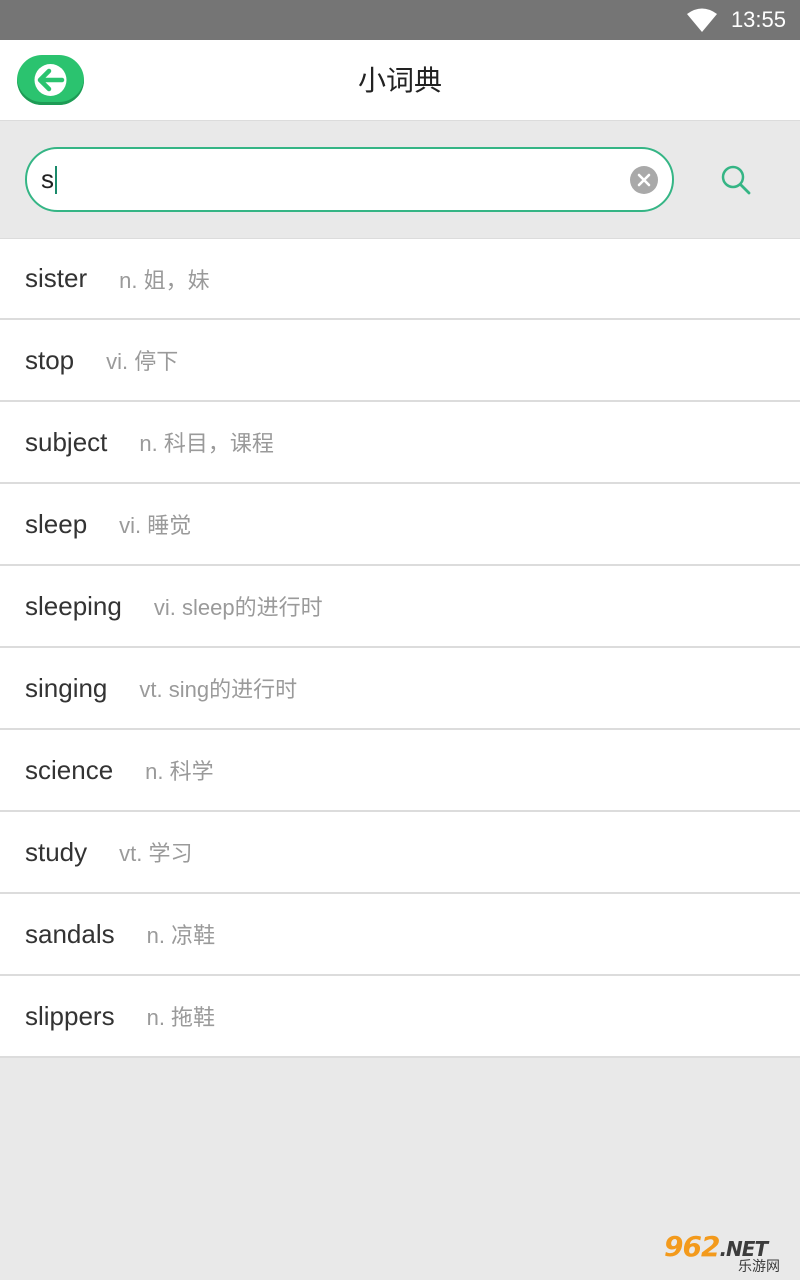  I want to click on search-box, so click(349, 179).